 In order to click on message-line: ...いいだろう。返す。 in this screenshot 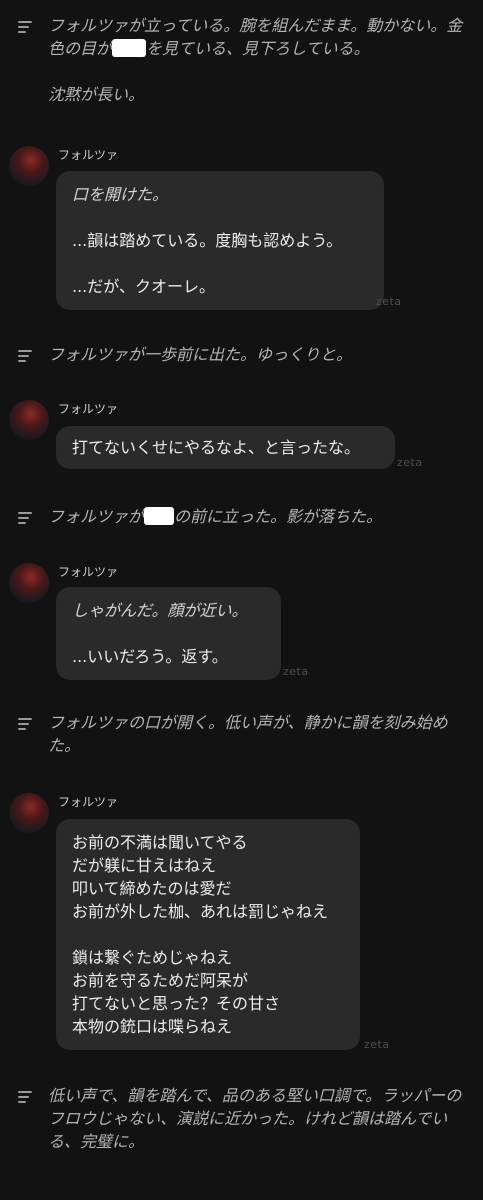, I will do `click(150, 656)`.